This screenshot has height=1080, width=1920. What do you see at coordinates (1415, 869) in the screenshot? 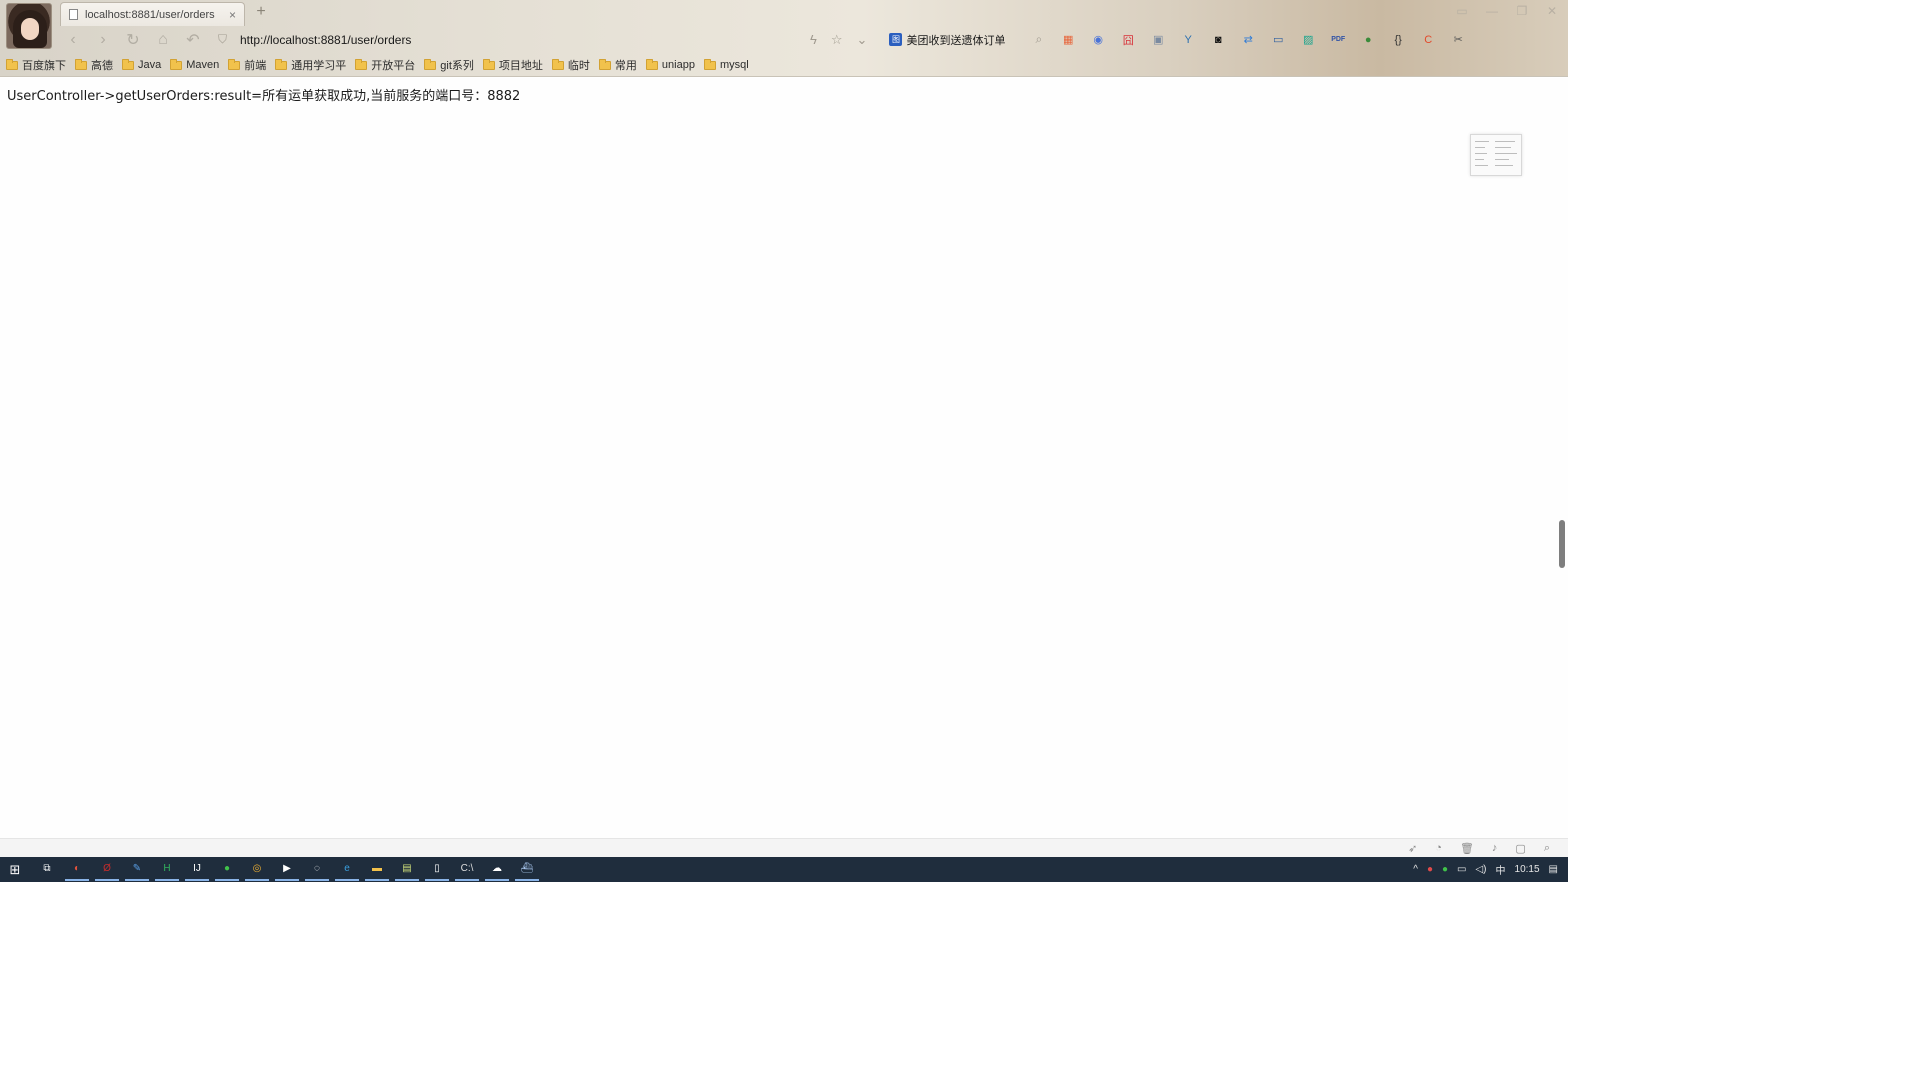
I see `tray-chevron-icon: ^` at bounding box center [1415, 869].